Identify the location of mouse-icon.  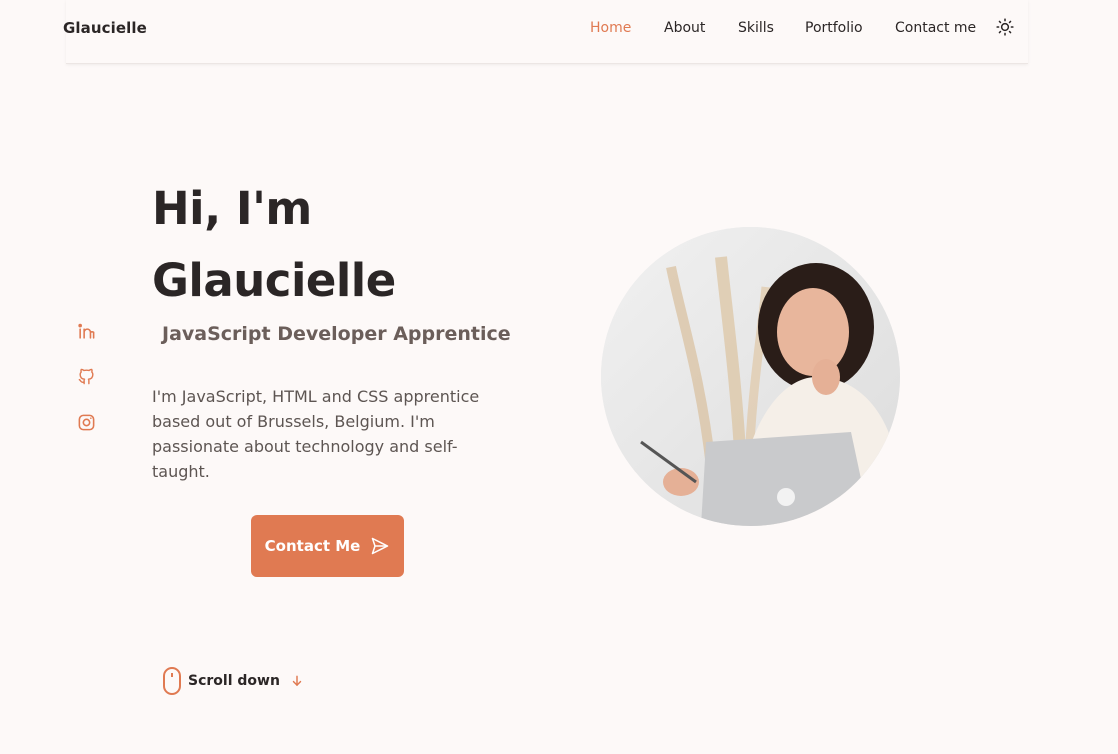
(172, 681).